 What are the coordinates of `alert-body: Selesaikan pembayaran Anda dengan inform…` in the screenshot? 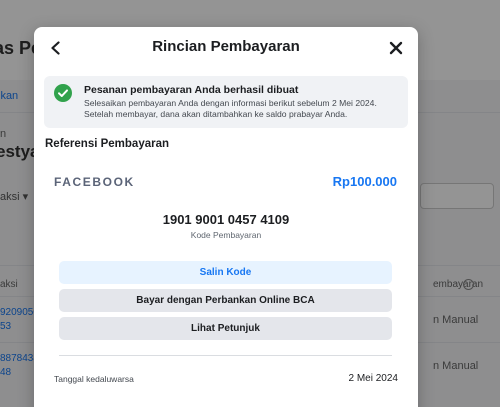 It's located at (230, 108).